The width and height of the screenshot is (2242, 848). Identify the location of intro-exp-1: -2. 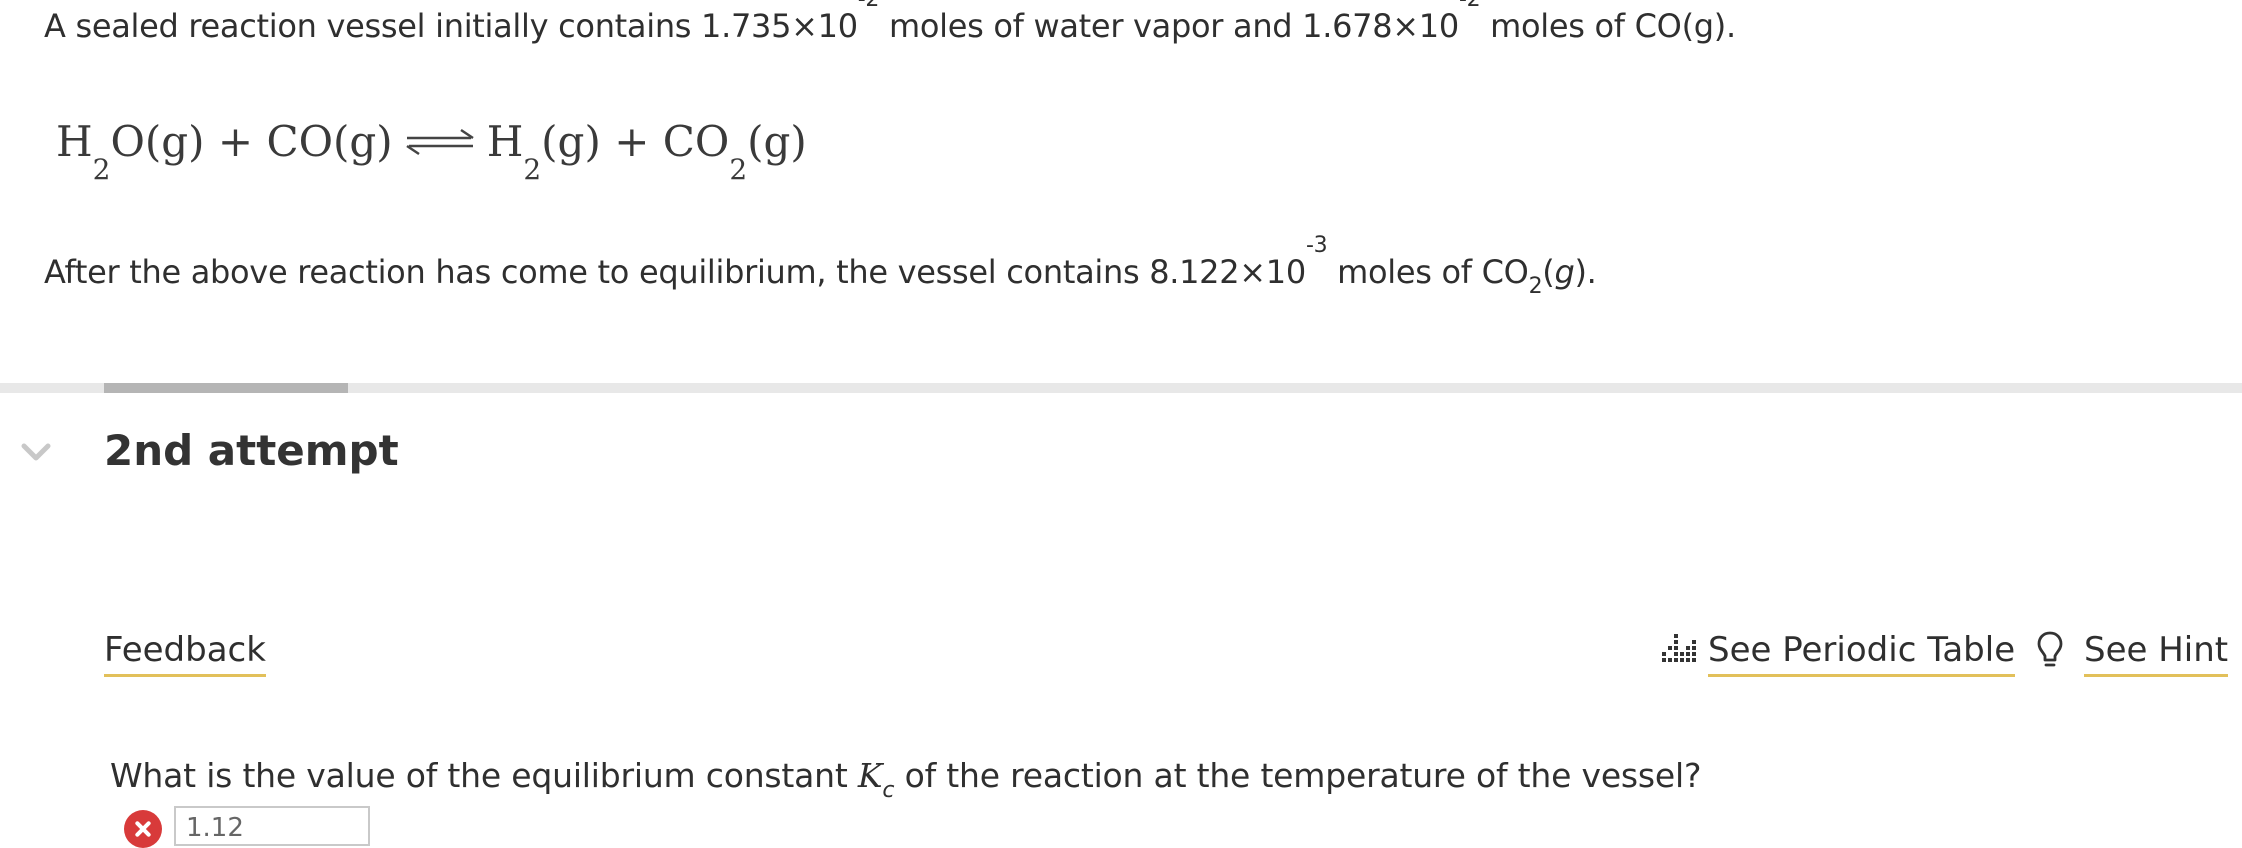
(869, 6).